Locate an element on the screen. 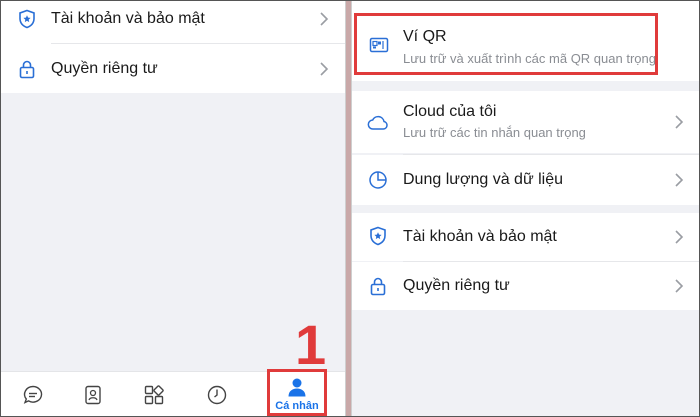  settings-item-privacy: Quyền riêng tư is located at coordinates (173, 69).